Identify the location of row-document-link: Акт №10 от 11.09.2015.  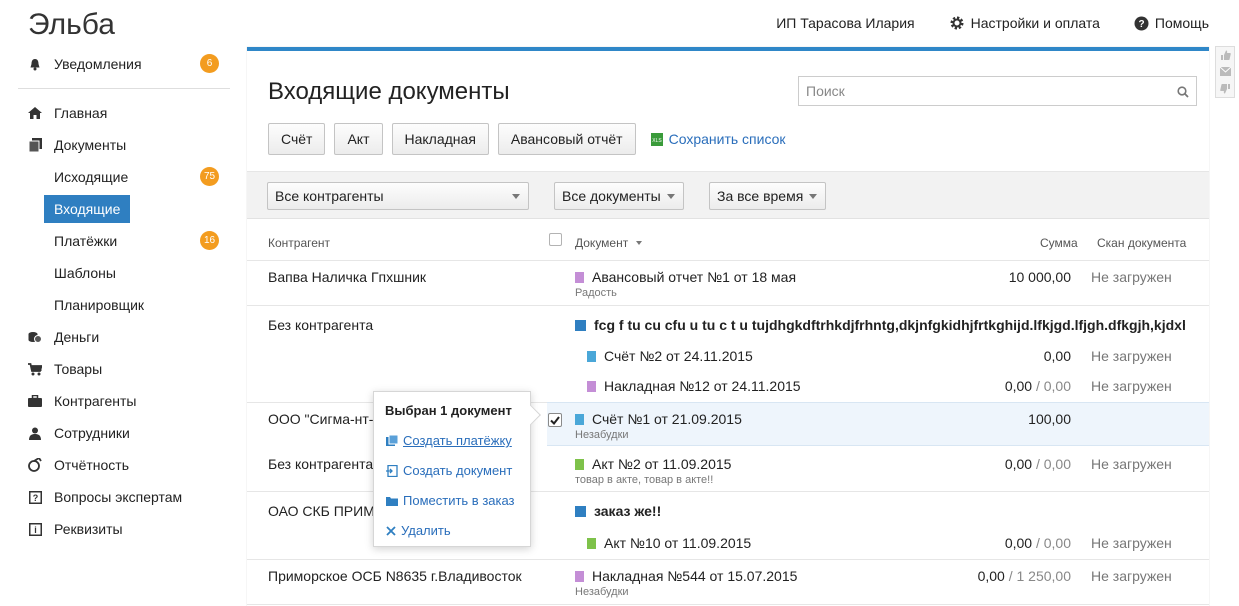
(678, 543).